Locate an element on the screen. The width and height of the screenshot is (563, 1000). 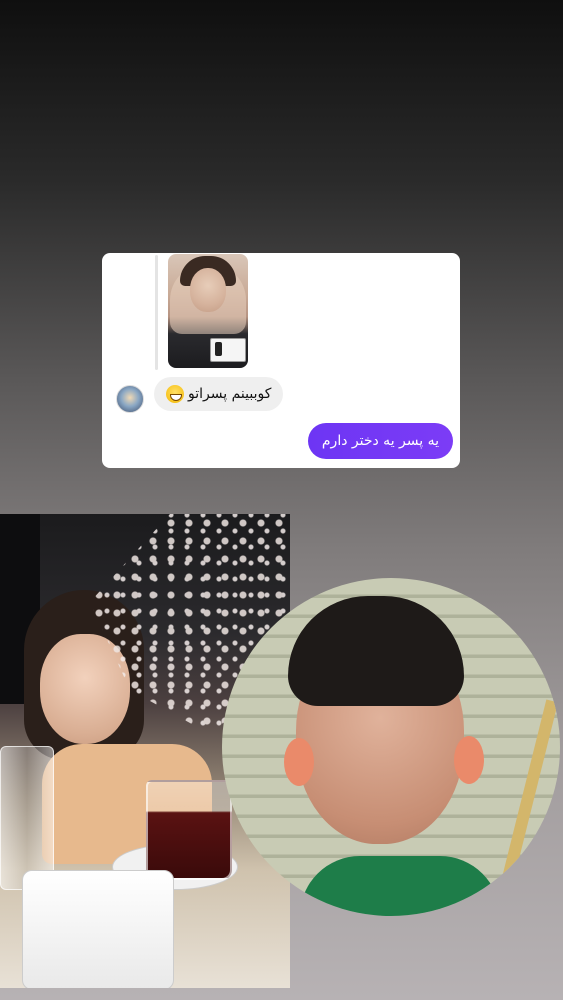
napkin-holder is located at coordinates (98, 929).